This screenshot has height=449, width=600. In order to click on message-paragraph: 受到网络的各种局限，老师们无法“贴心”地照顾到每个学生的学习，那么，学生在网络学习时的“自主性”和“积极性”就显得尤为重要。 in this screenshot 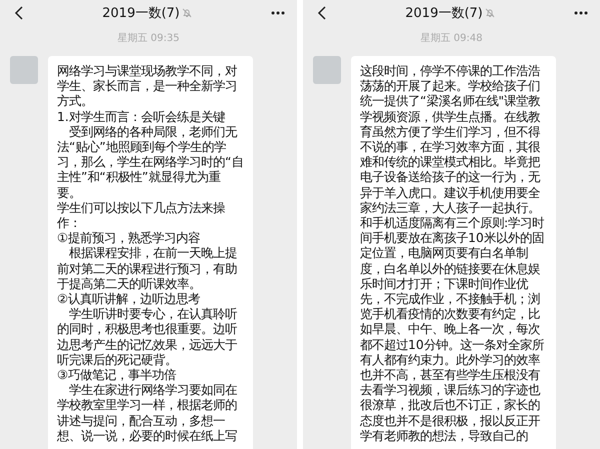, I will do `click(150, 162)`.